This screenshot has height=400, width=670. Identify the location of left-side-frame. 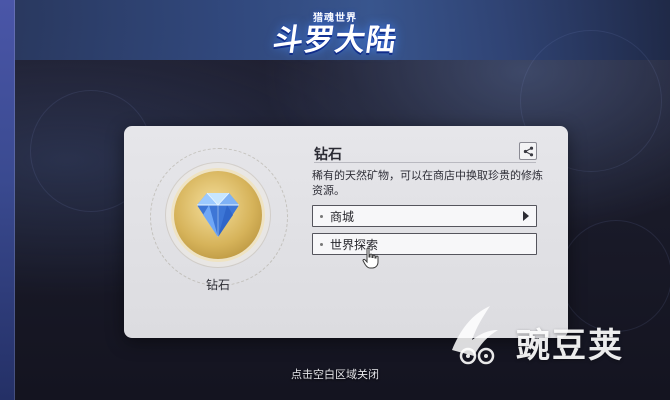
(7, 200).